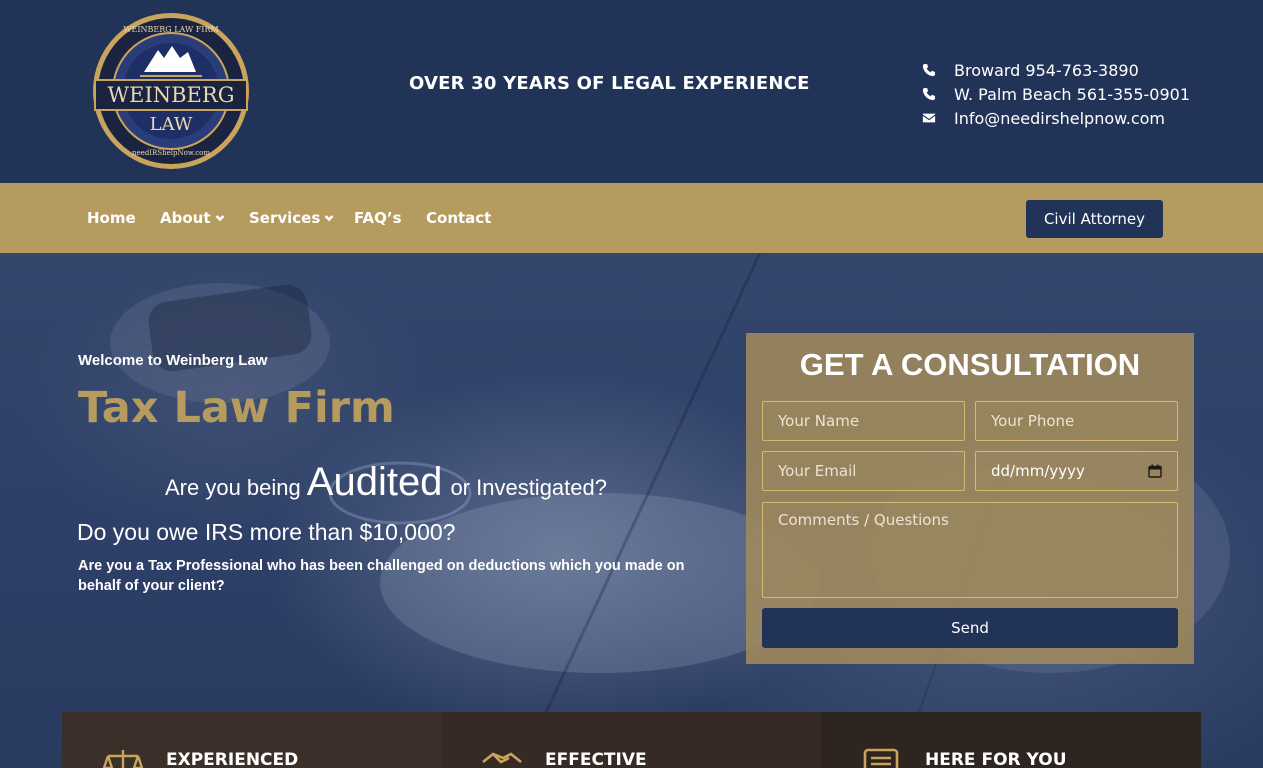 The width and height of the screenshot is (1263, 768). Describe the element at coordinates (266, 532) in the screenshot. I see `question-irs-debt: Do you owe IRS more than $10,000?` at that location.